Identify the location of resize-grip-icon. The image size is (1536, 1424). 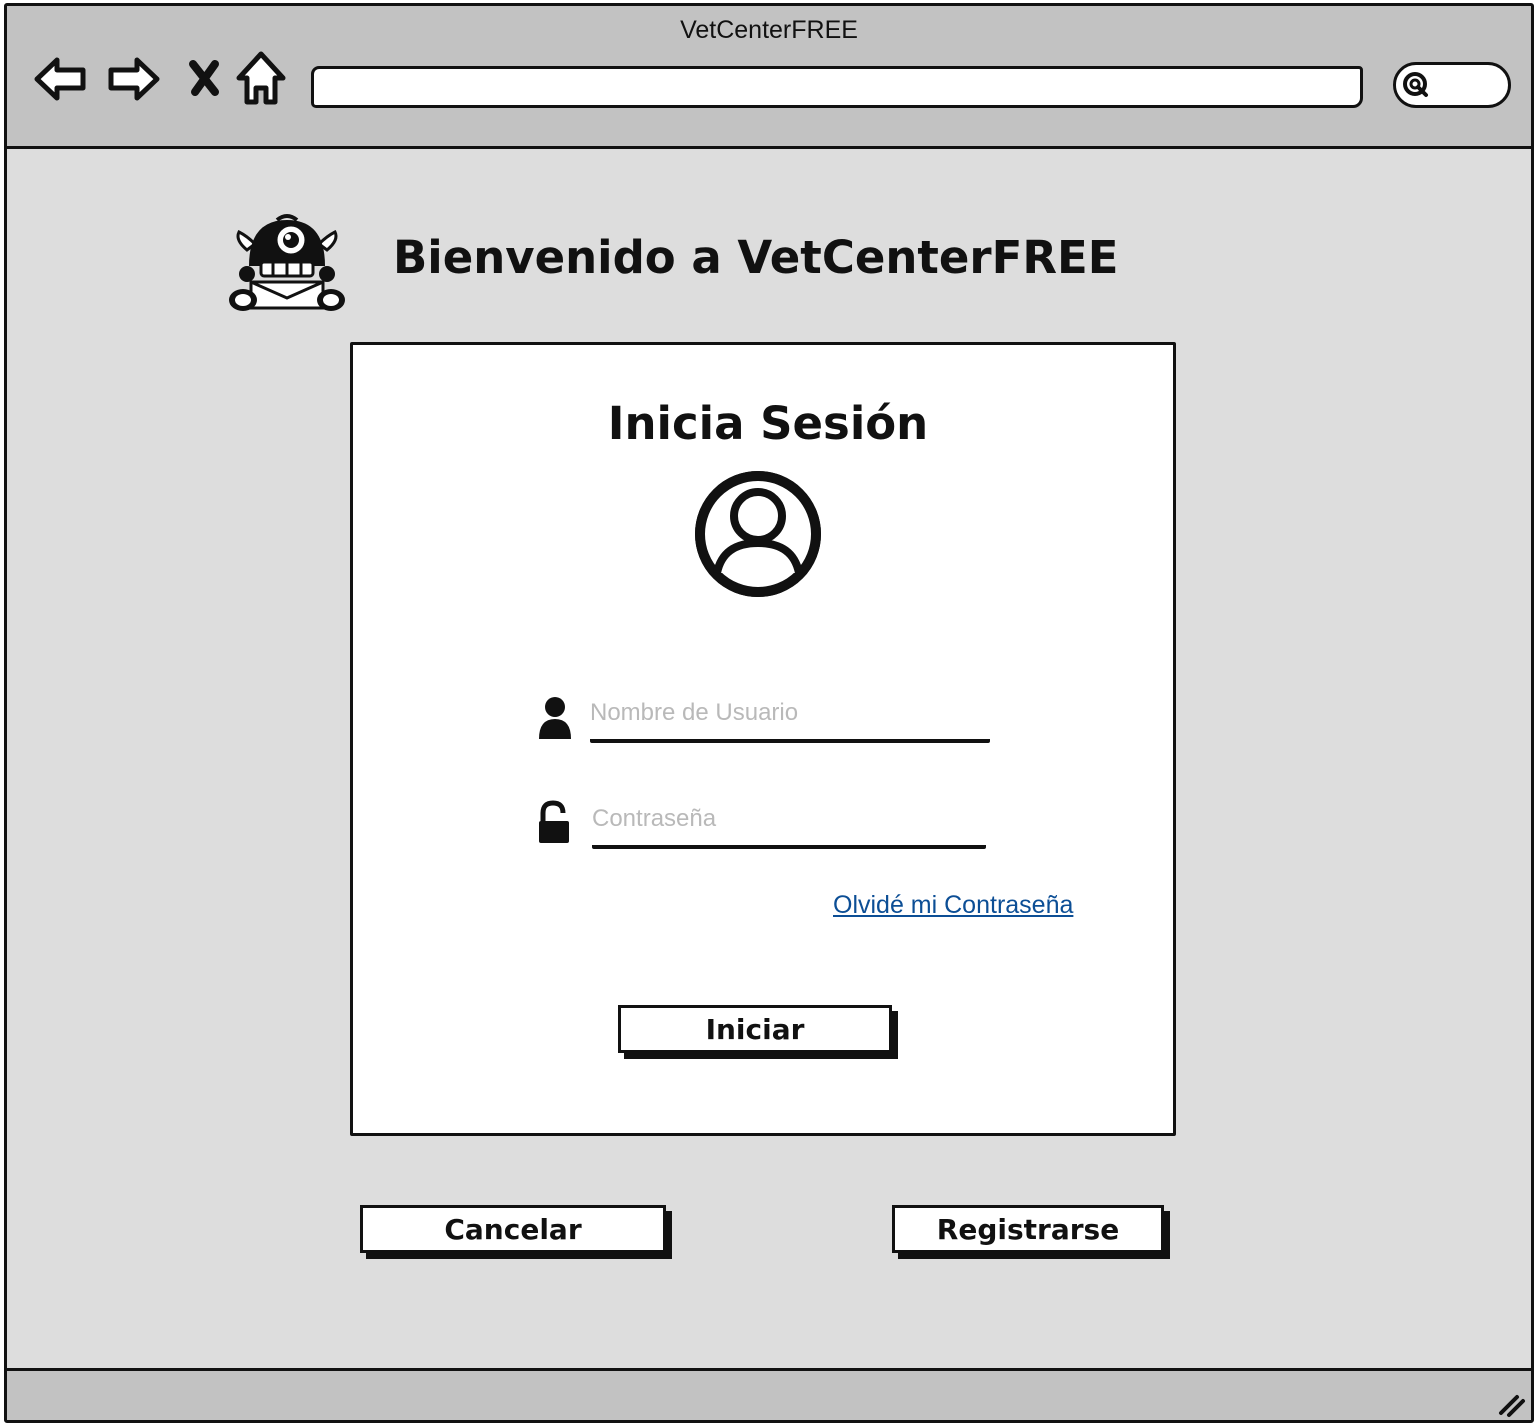
(1511, 1403).